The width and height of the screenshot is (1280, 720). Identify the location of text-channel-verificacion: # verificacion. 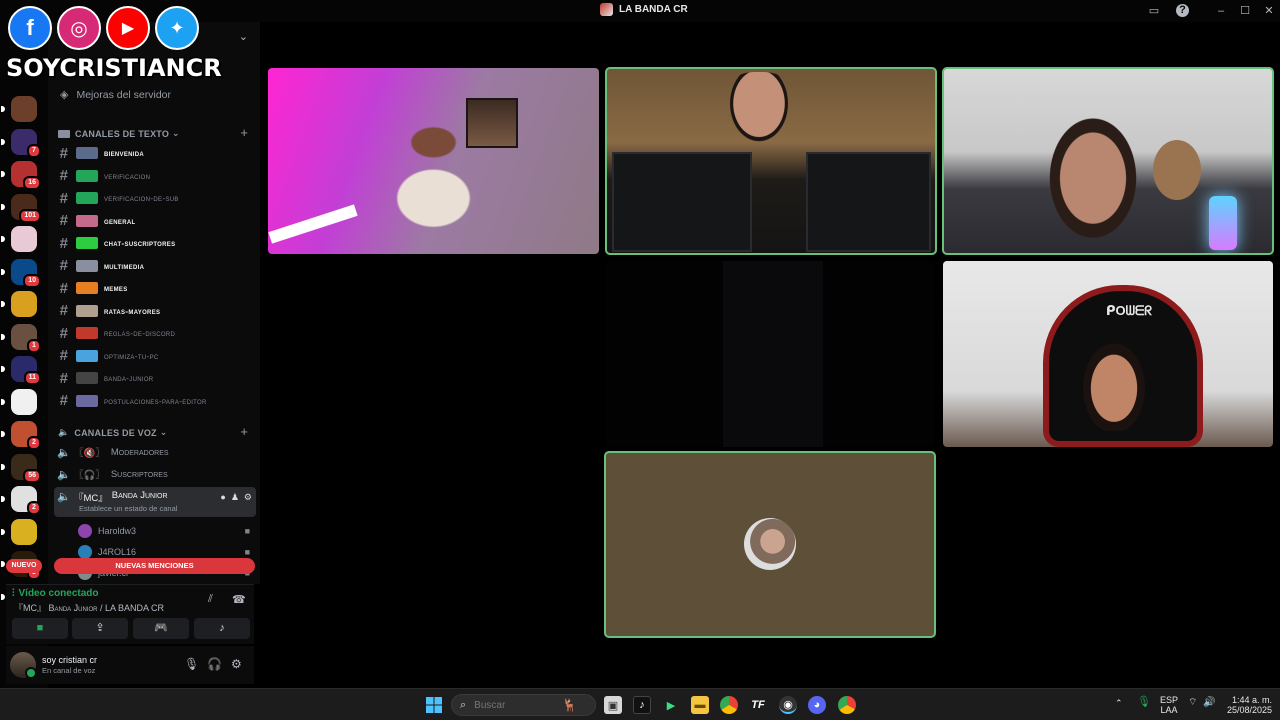
(154, 176).